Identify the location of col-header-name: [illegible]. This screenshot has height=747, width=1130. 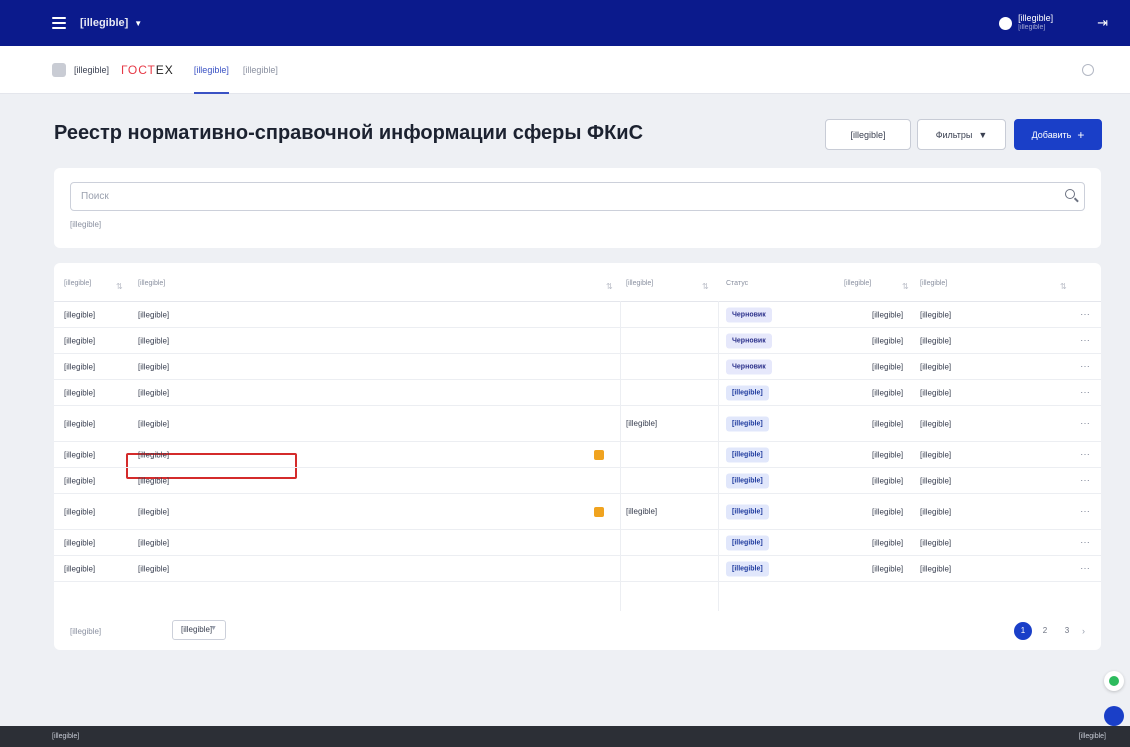
(151, 283).